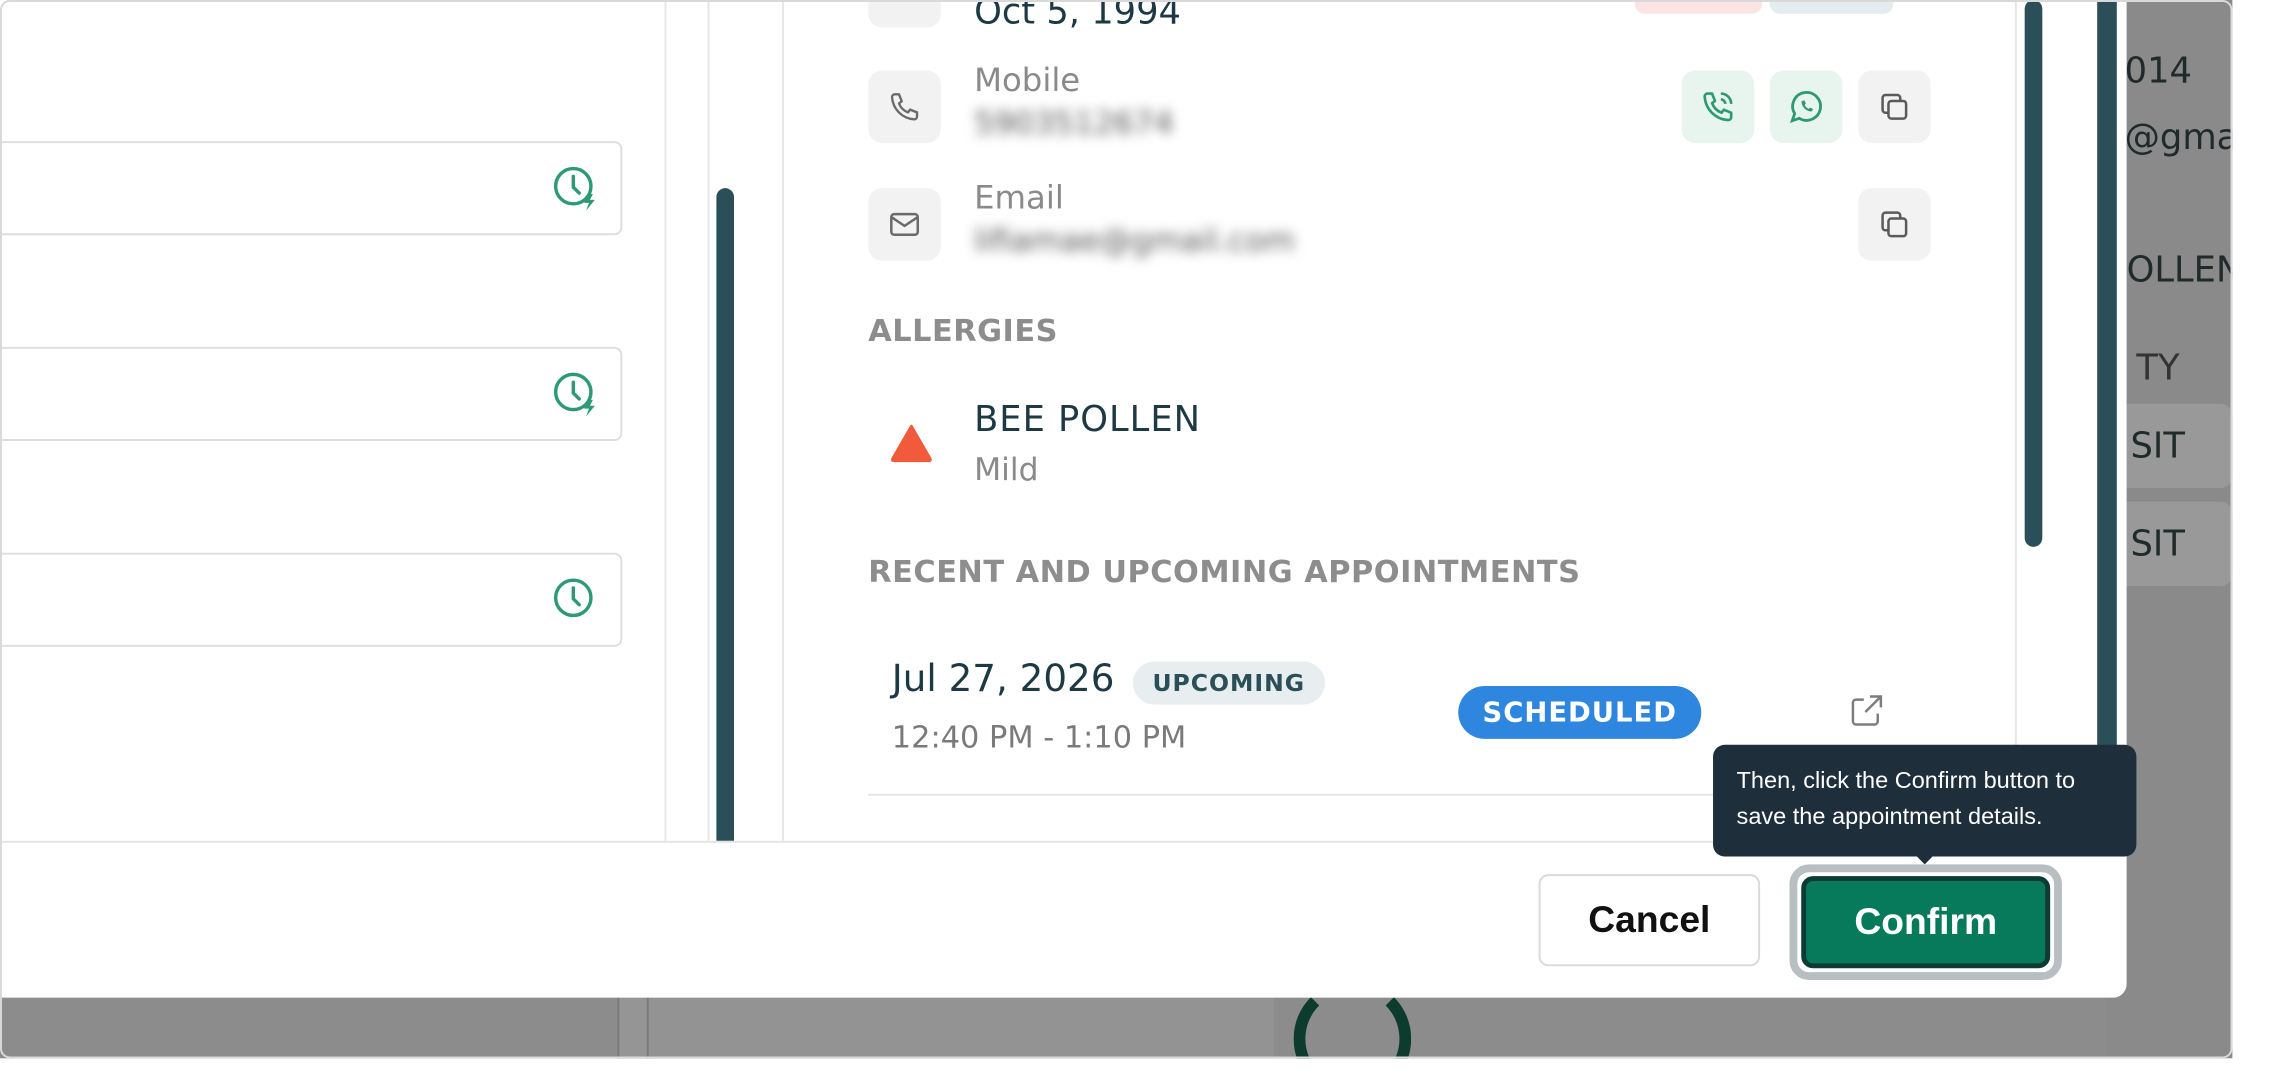 This screenshot has height=1080, width=2278. I want to click on copy-mobile-button, so click(1894, 107).